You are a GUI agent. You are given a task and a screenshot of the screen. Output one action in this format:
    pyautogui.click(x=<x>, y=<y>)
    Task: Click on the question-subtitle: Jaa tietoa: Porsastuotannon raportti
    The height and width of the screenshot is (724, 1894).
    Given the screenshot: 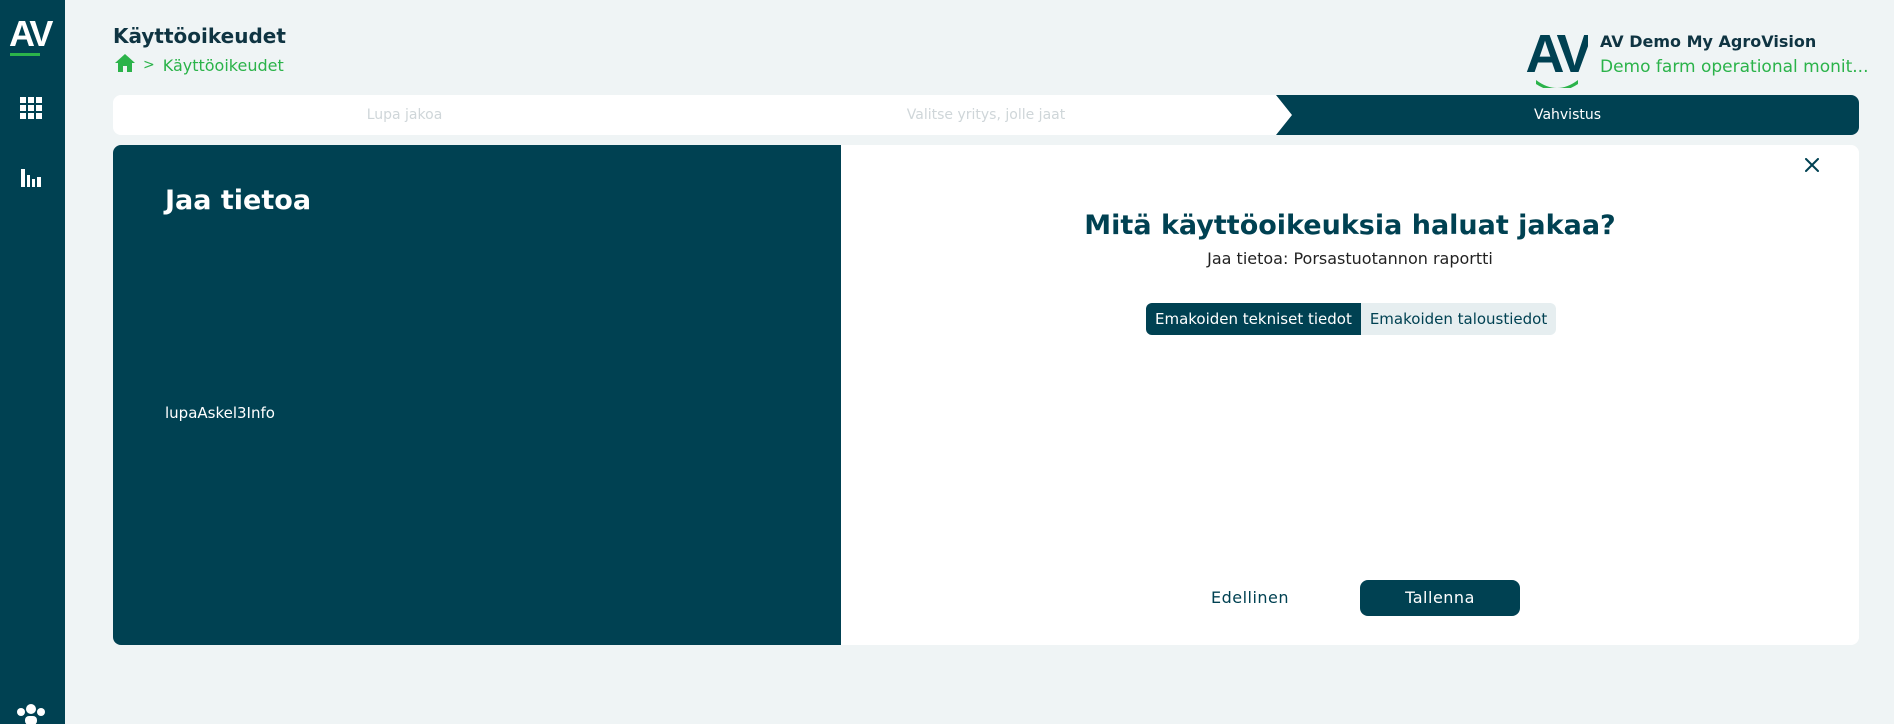 What is the action you would take?
    pyautogui.click(x=1350, y=258)
    